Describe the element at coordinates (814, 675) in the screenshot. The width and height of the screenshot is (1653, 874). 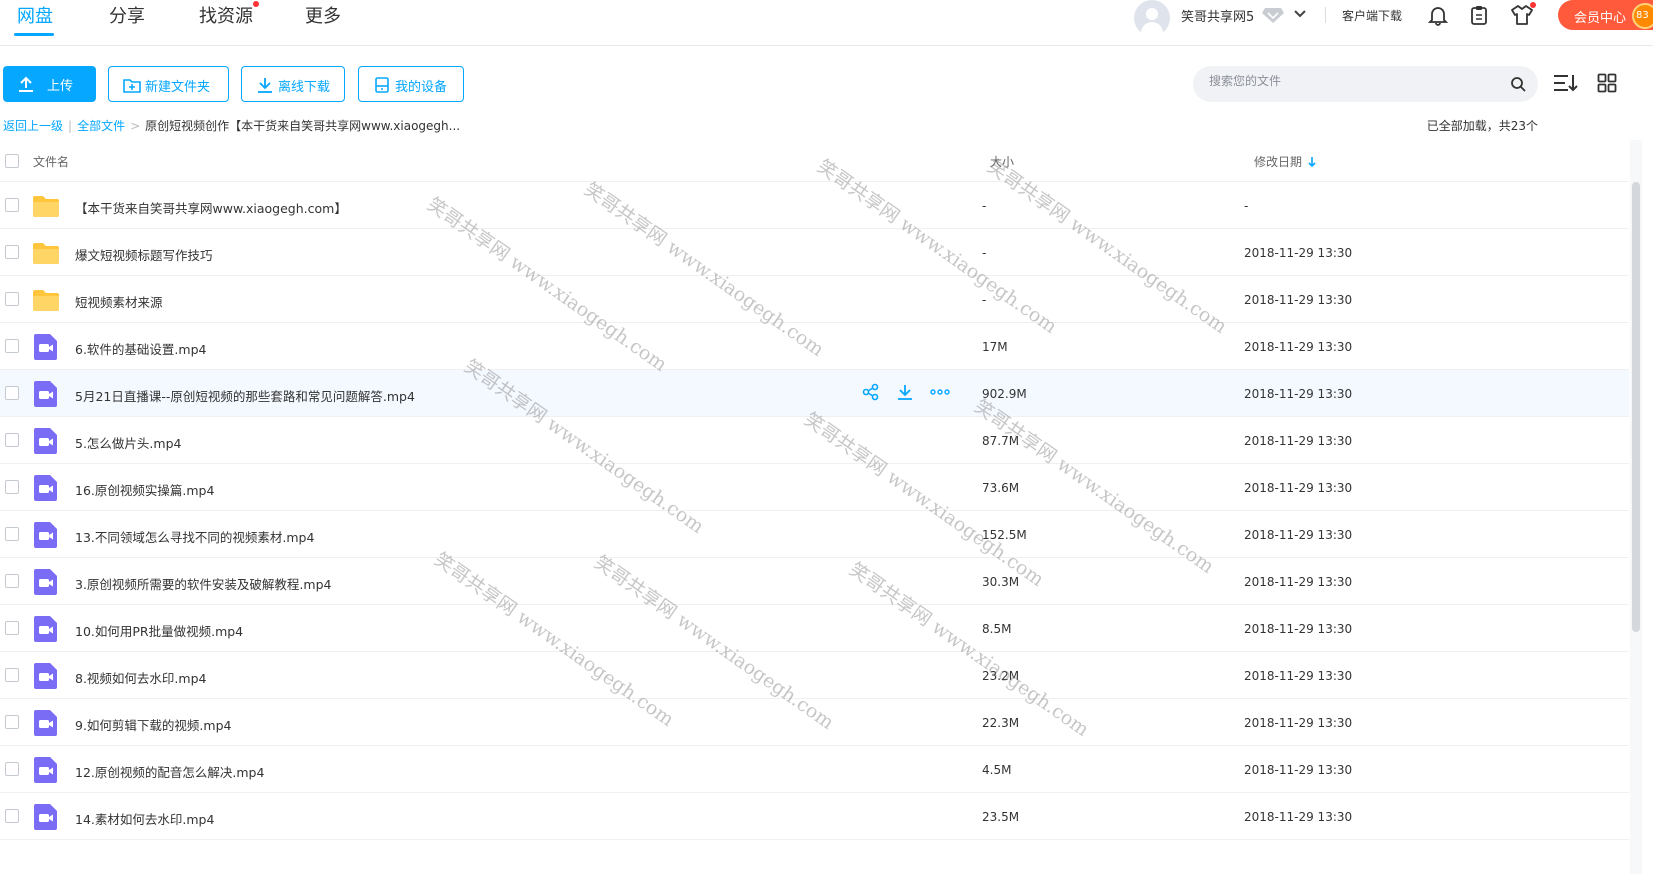
I see `table-row: 8.视频如何去水印.mp4 23.2M 2018-11-29 13:30` at that location.